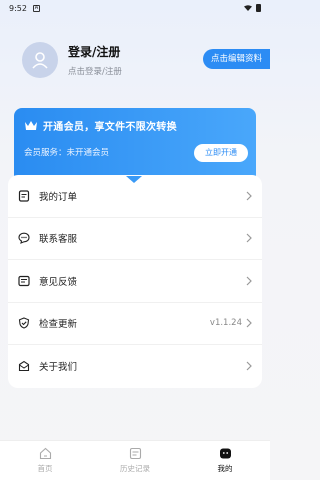  I want to click on bottom-tab-bar: 首页 历史记录 我的, so click(135, 460).